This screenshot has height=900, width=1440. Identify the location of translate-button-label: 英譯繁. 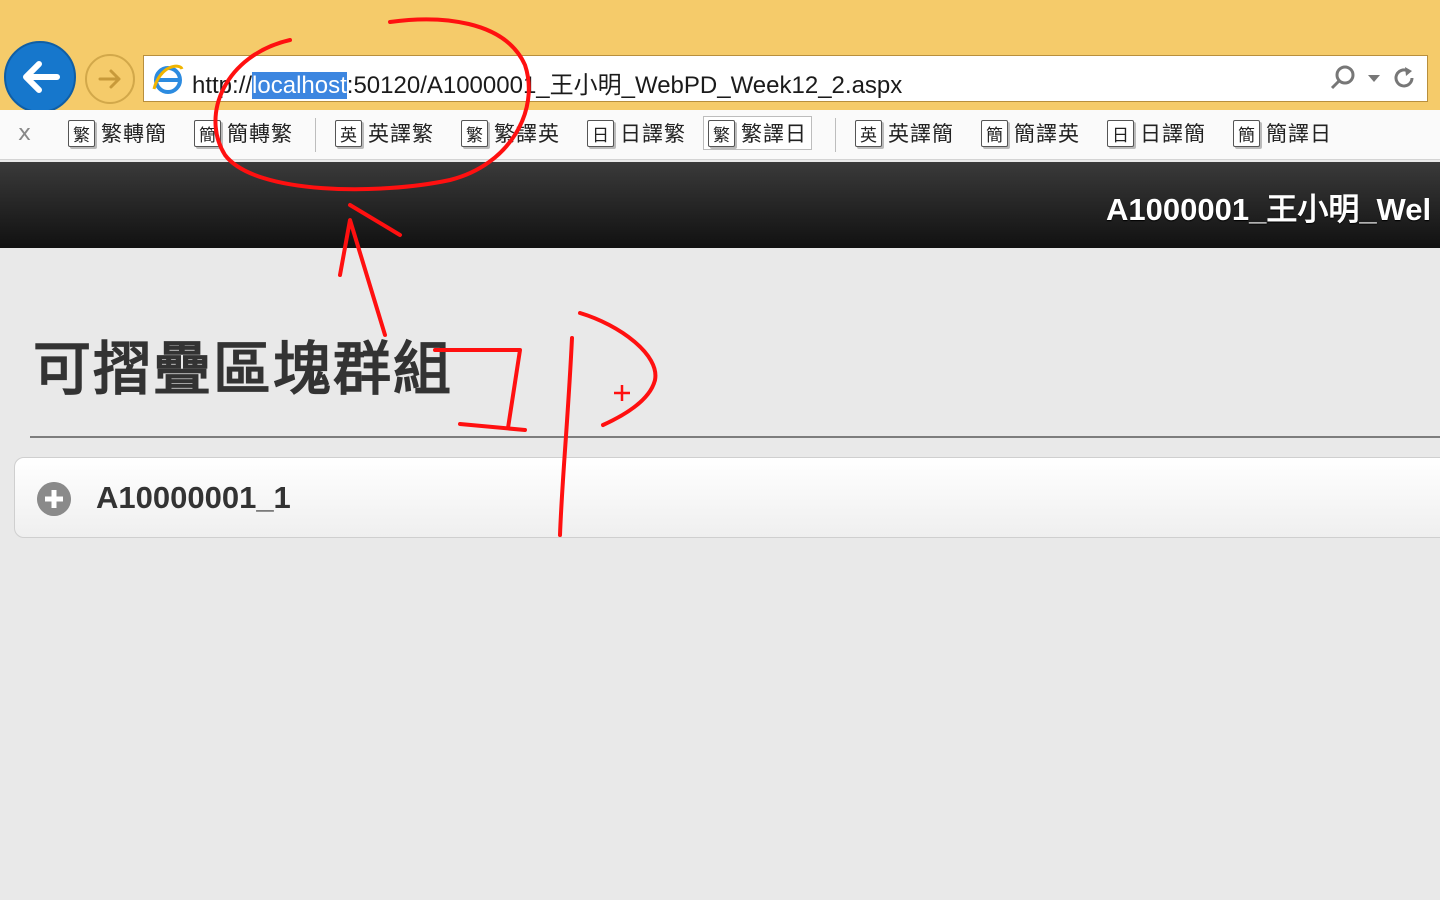
(401, 134).